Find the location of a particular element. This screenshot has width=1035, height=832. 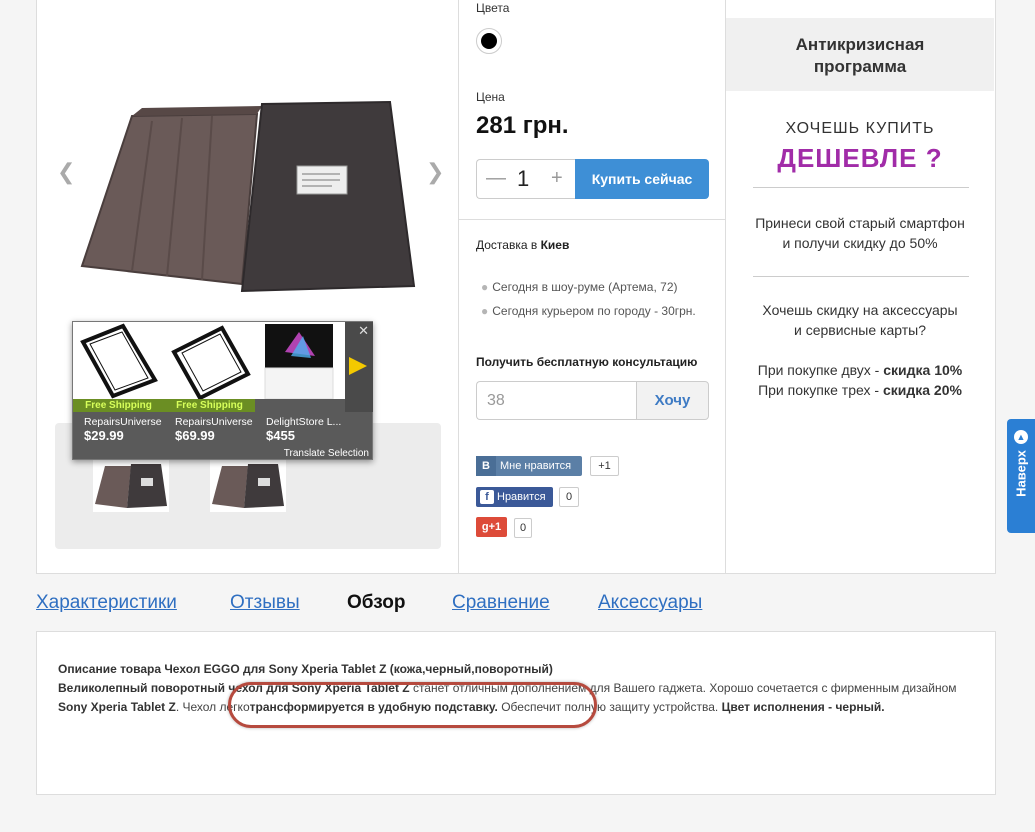

consultation-label: Получить бесплатную консультацию is located at coordinates (587, 362).